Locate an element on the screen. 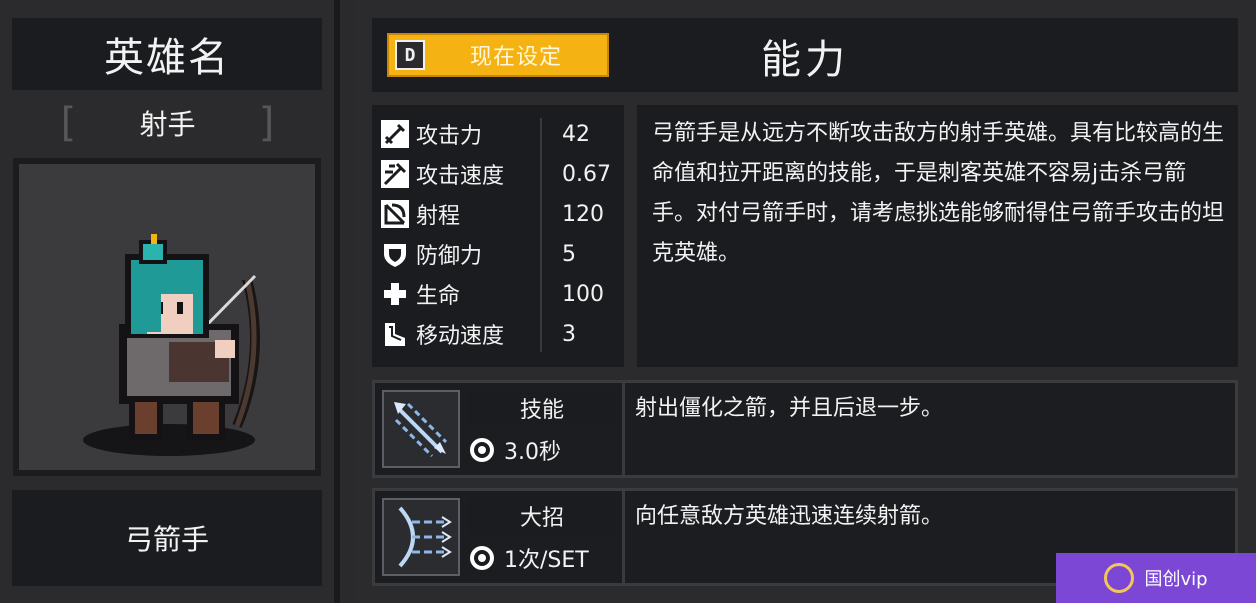 Image resolution: width=1256 pixels, height=603 pixels. skill-cooldown: 3.0秒 is located at coordinates (532, 452).